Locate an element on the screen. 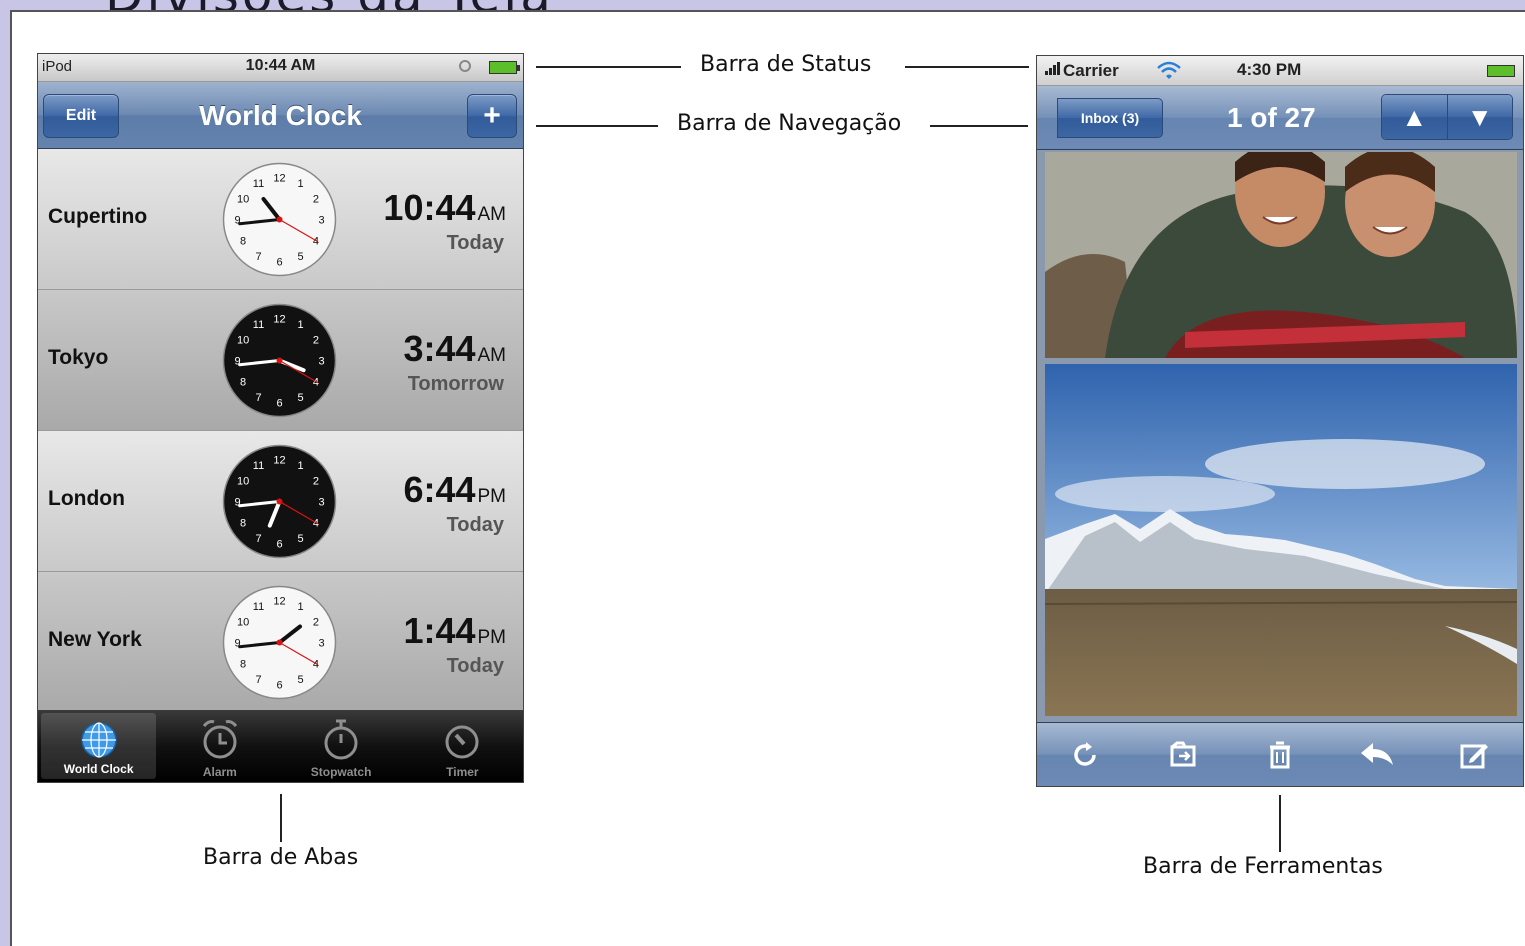 The image size is (1525, 946). day-label: Tomorrow is located at coordinates (455, 384).